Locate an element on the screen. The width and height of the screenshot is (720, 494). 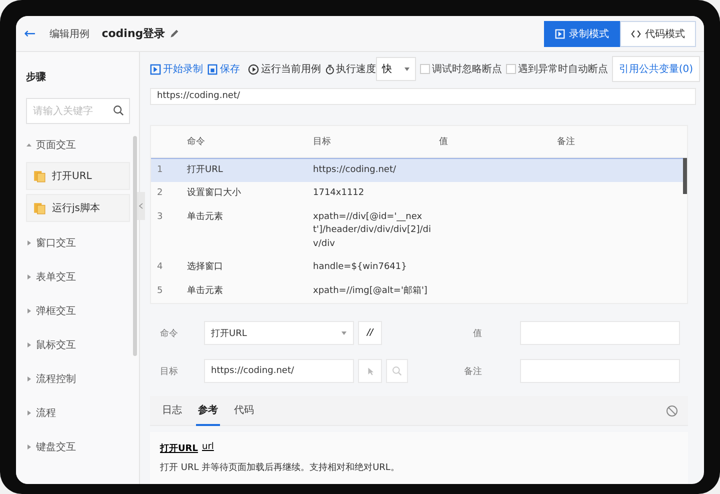
cursor-icon is located at coordinates (370, 371).